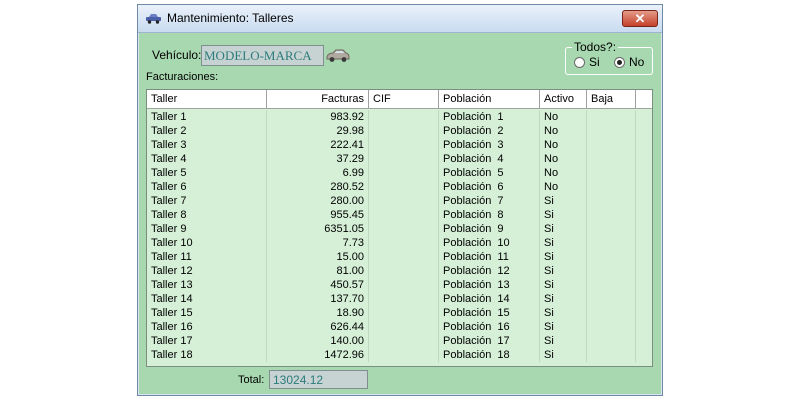  What do you see at coordinates (399, 117) in the screenshot?
I see `table-row: Taller 1 983.92 Población 1 No` at bounding box center [399, 117].